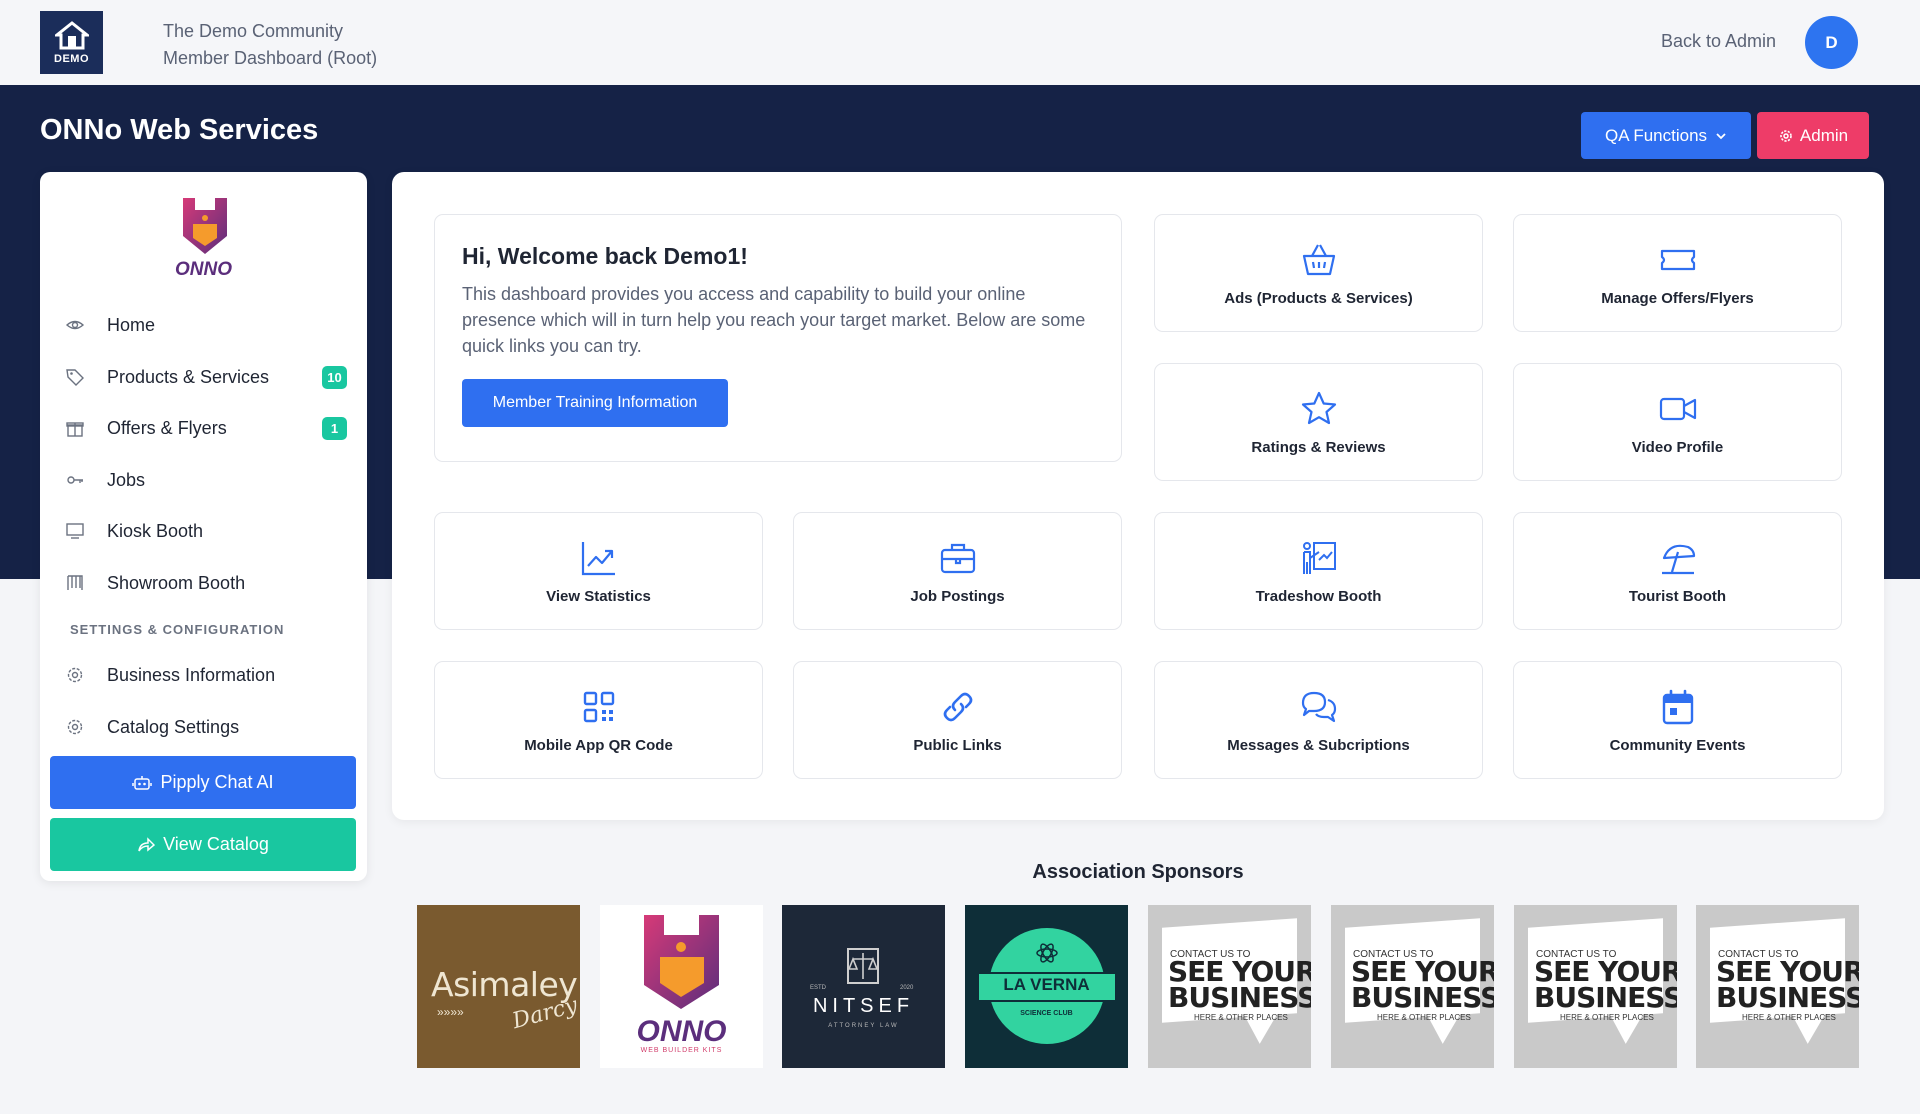 This screenshot has height=1114, width=1920. Describe the element at coordinates (203, 531) in the screenshot. I see `sidebar-item-kiosk: Kiosk Booth` at that location.